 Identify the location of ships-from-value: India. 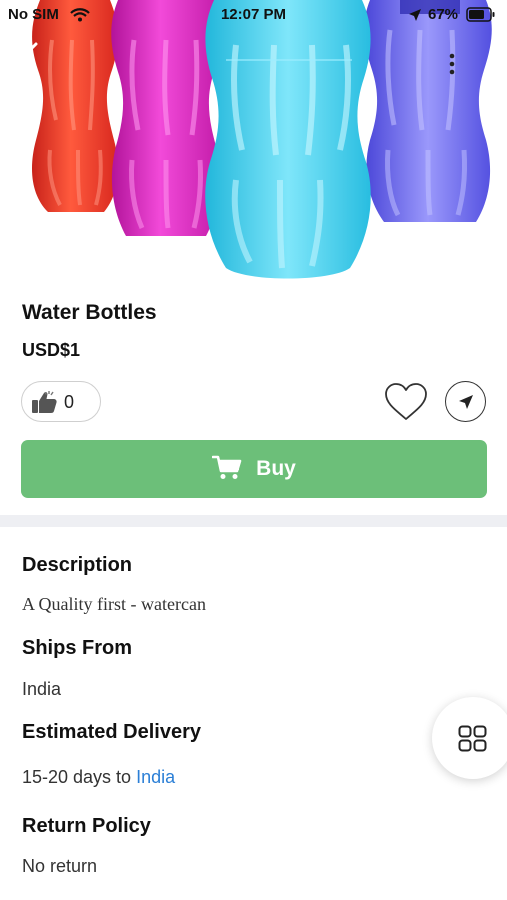
(42, 689).